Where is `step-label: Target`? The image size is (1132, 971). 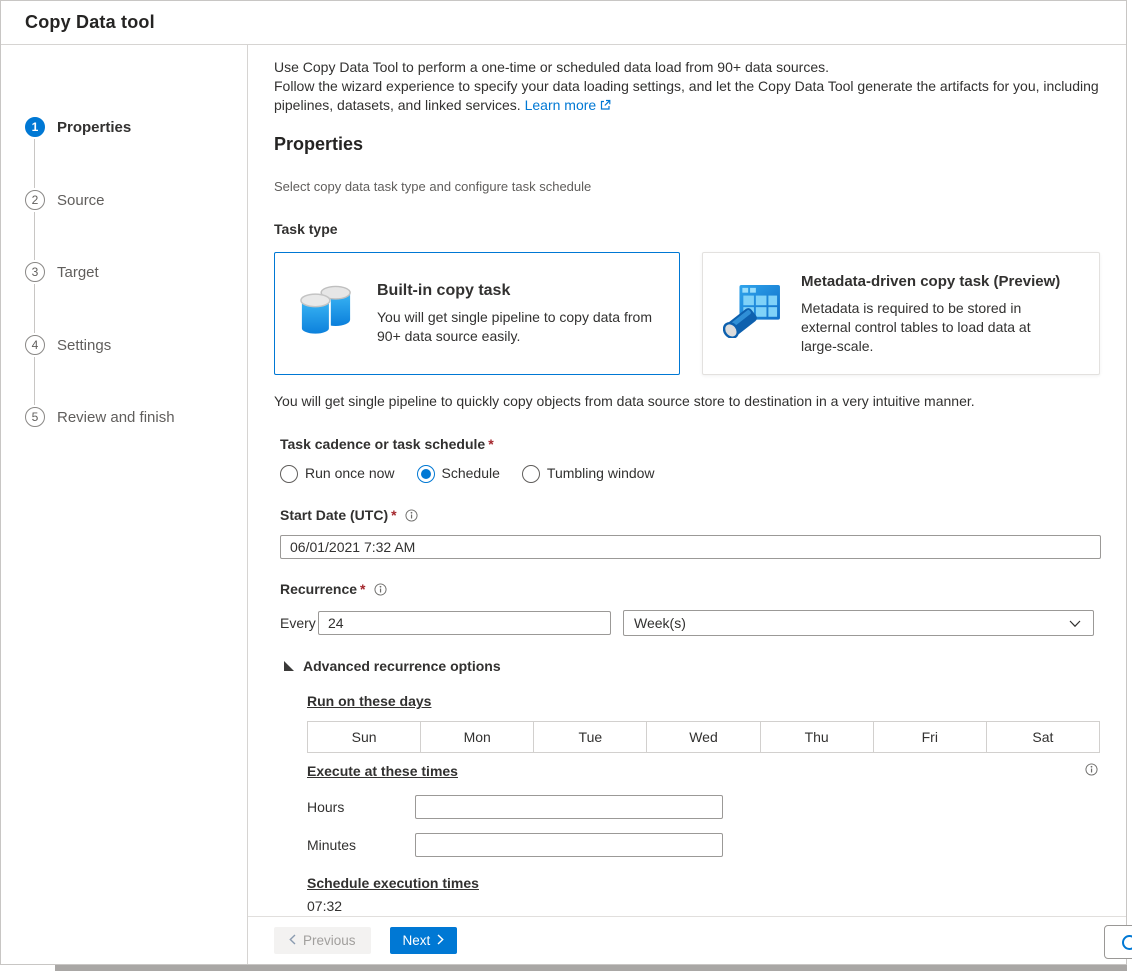
step-label: Target is located at coordinates (78, 272).